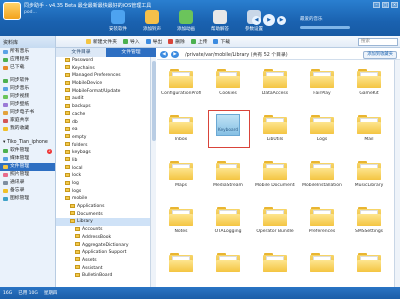  I want to click on tree-item: Managed Preferences, so click(105, 76).